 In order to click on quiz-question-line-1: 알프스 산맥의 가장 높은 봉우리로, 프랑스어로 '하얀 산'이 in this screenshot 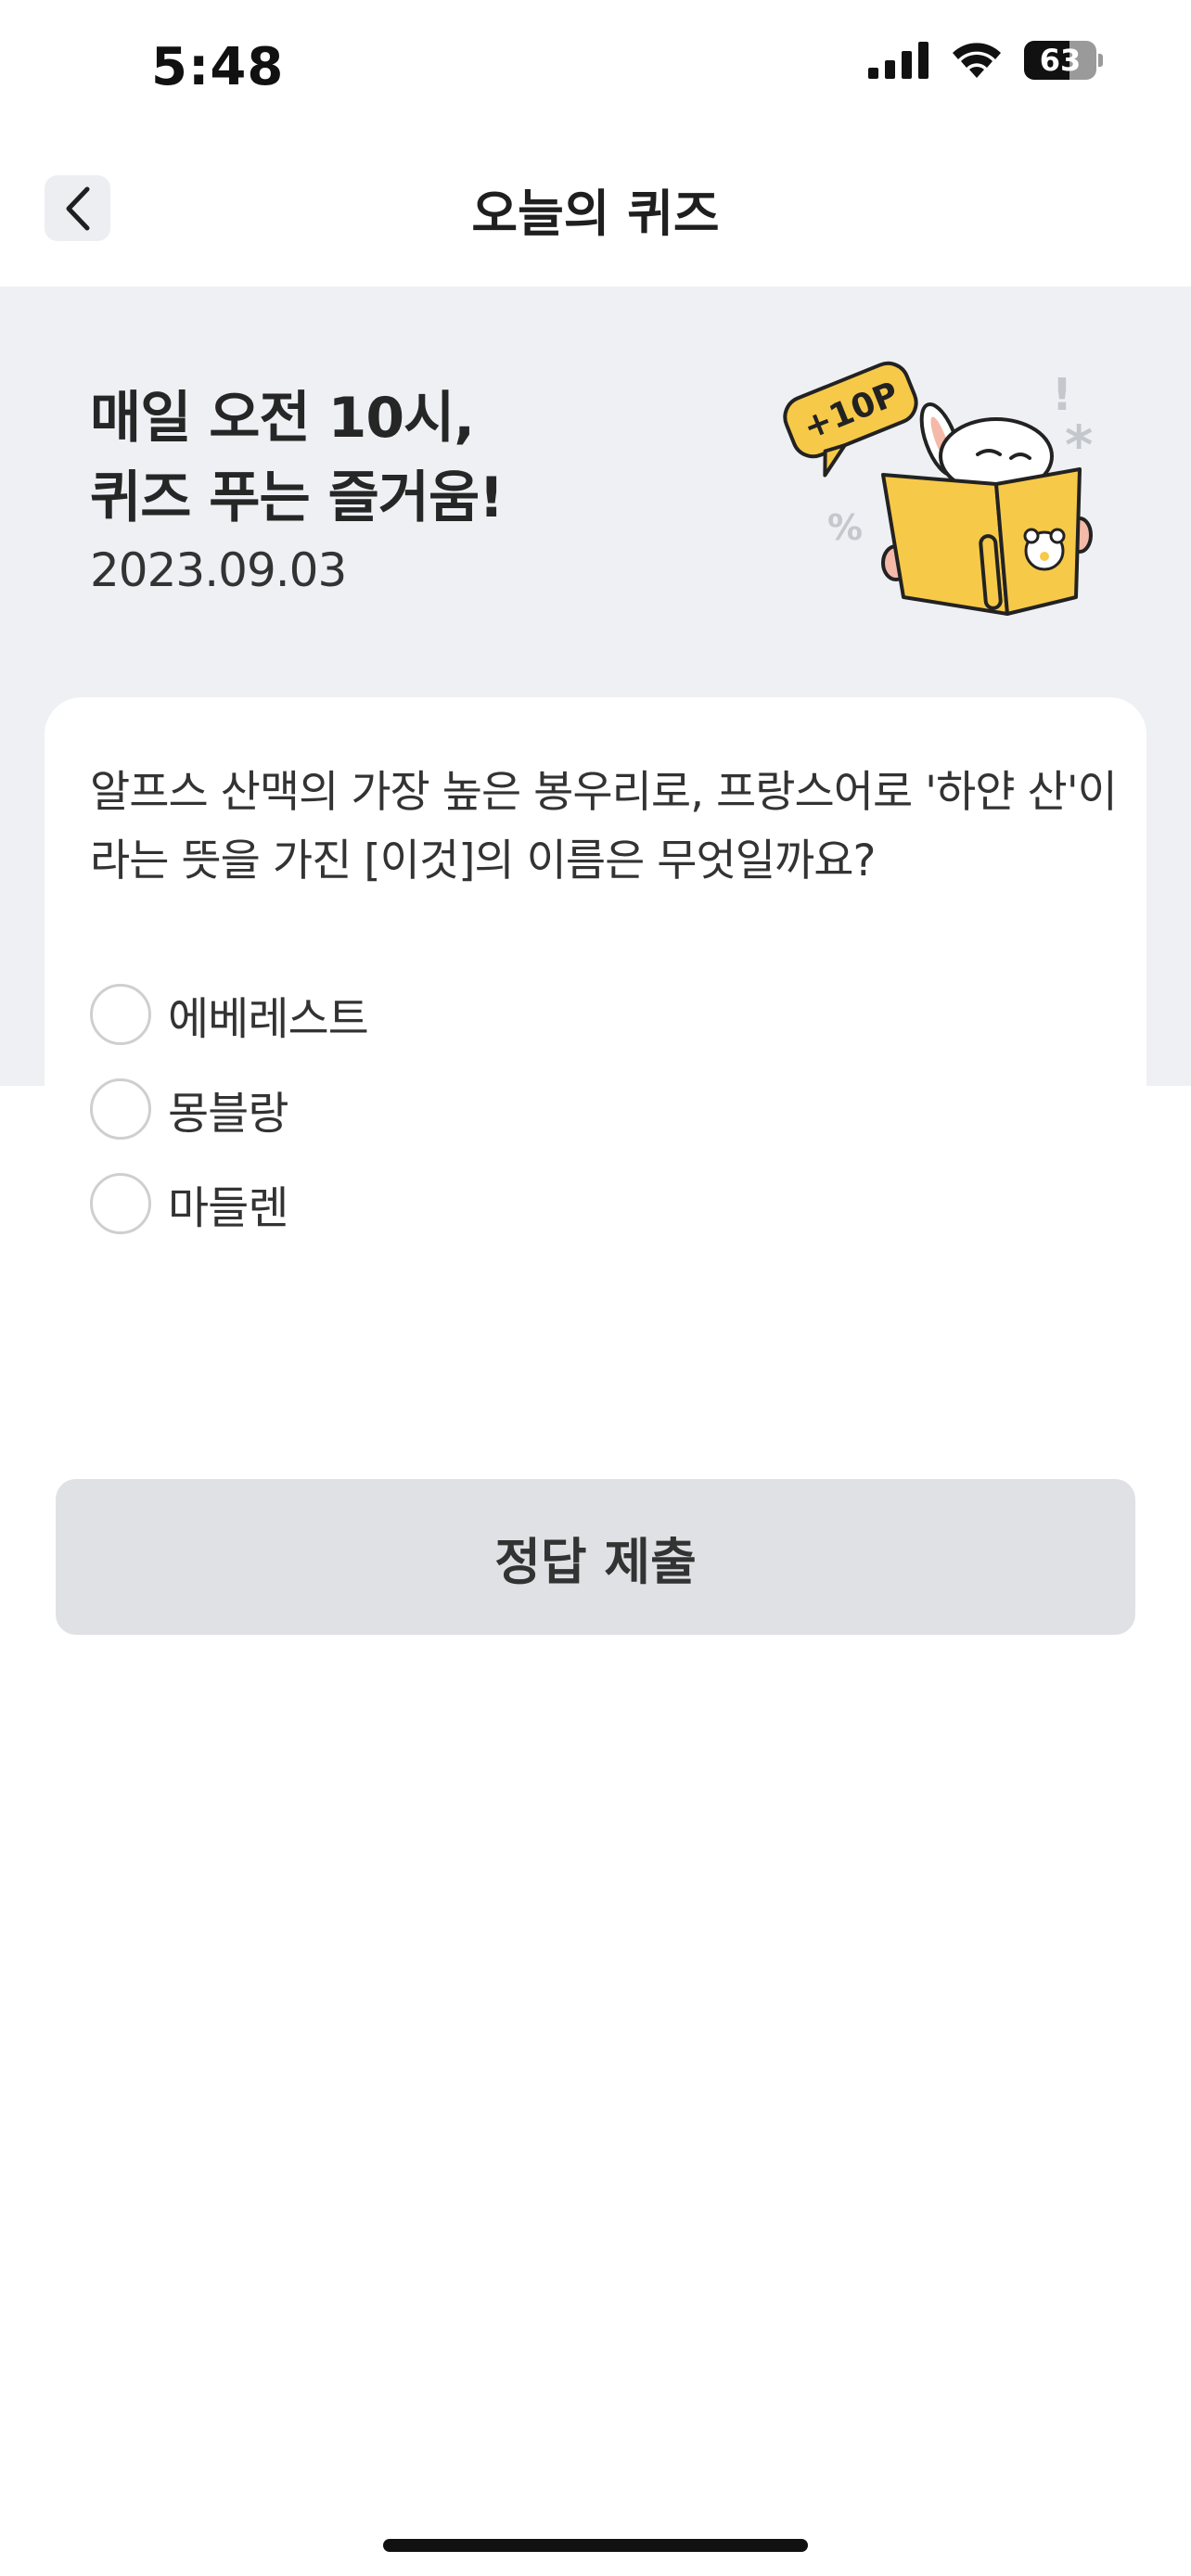, I will do `click(604, 793)`.